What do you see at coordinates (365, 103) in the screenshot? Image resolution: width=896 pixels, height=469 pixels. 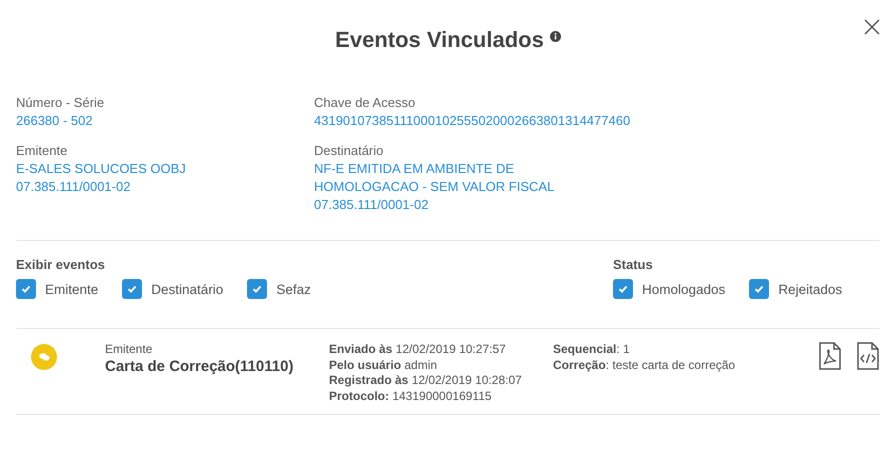 I see `field-label: Chave de Acesso` at bounding box center [365, 103].